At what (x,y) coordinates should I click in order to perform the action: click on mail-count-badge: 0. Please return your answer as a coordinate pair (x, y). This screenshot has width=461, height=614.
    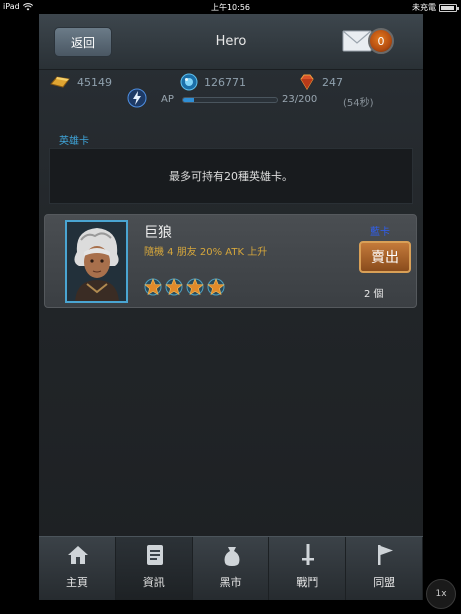
    Looking at the image, I should click on (381, 41).